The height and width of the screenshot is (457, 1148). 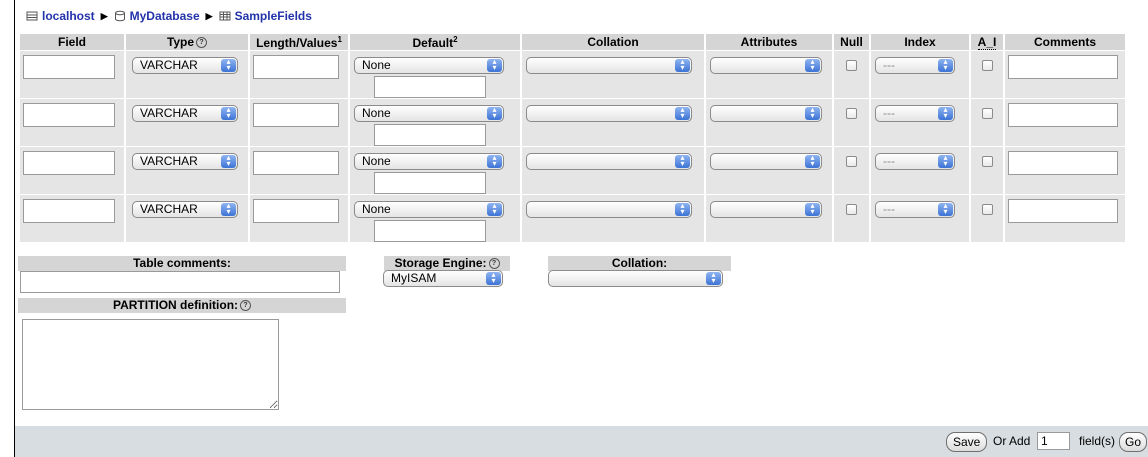 I want to click on table-collation-select: ▴ ▾, so click(x=635, y=278).